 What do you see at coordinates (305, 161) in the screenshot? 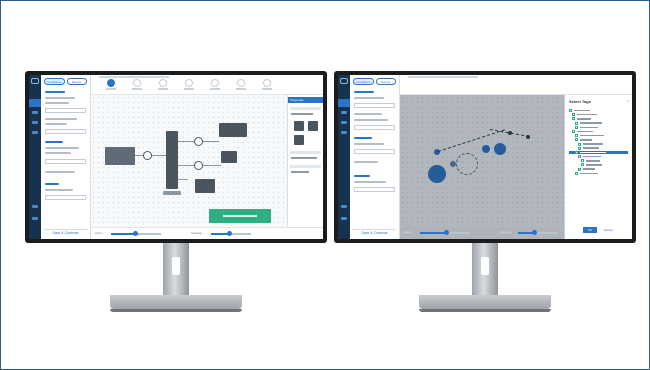
I see `properties-panel: Properties` at bounding box center [305, 161].